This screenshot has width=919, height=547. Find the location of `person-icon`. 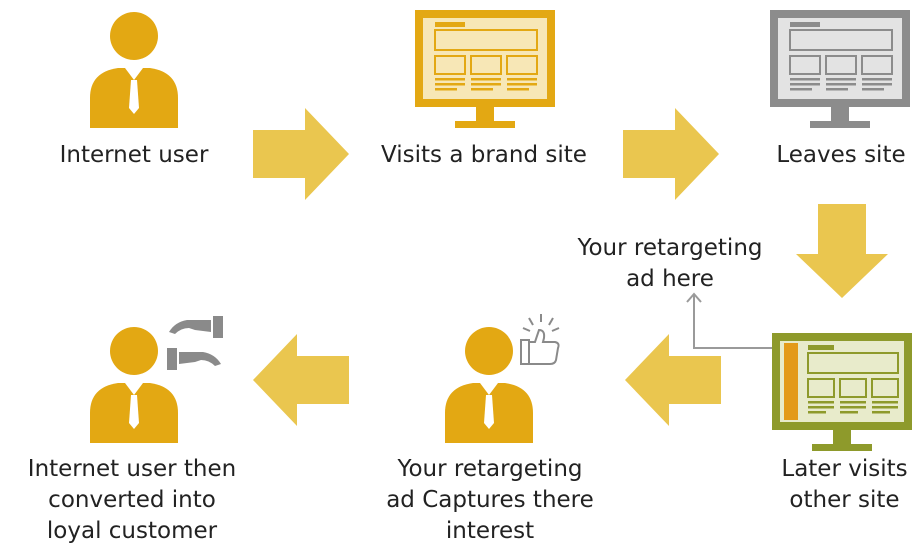

person-icon is located at coordinates (134, 70).